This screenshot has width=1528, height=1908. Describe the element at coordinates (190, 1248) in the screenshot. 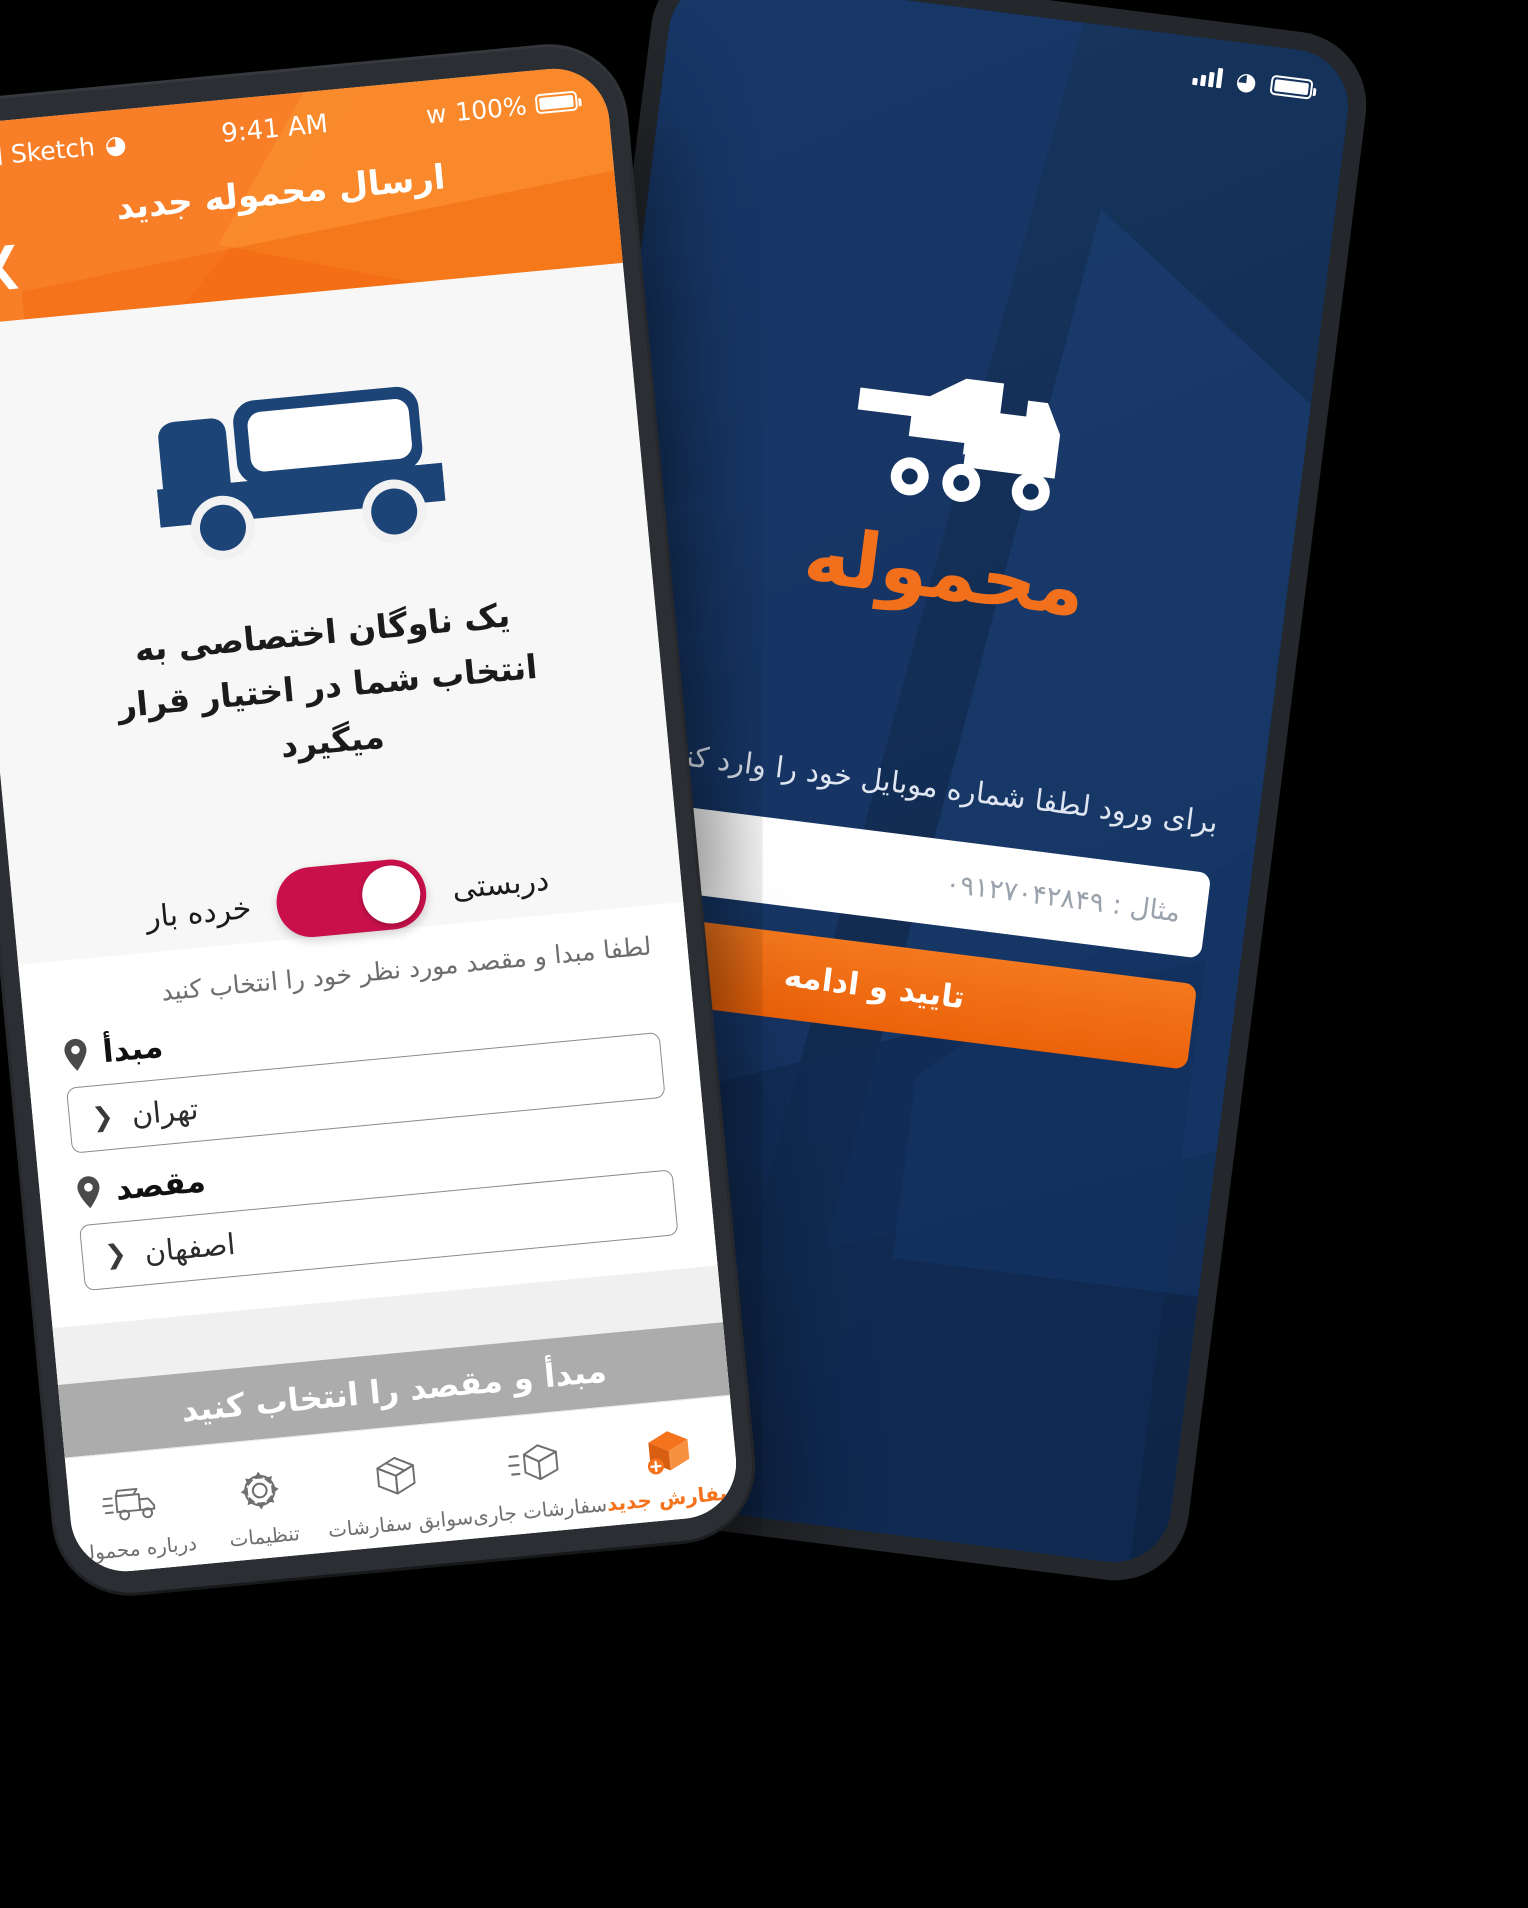

I see `destination-value: اصفهان` at that location.